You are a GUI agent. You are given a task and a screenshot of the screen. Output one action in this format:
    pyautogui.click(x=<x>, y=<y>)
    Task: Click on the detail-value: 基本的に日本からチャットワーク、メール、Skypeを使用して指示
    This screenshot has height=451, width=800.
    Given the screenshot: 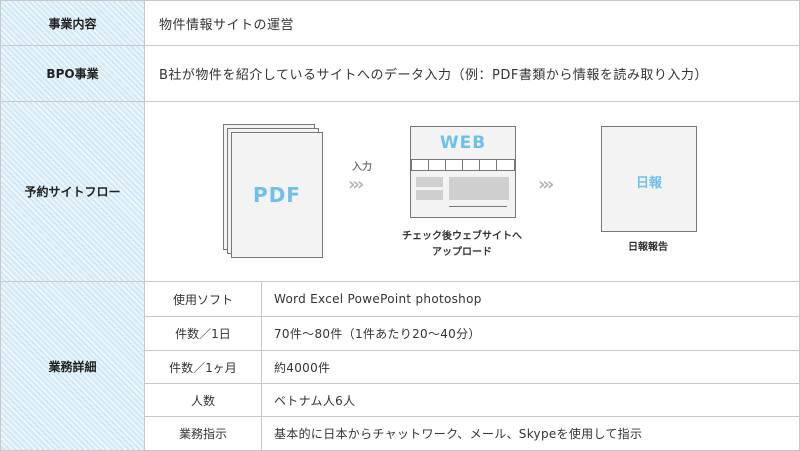 What is the action you would take?
    pyautogui.click(x=458, y=434)
    